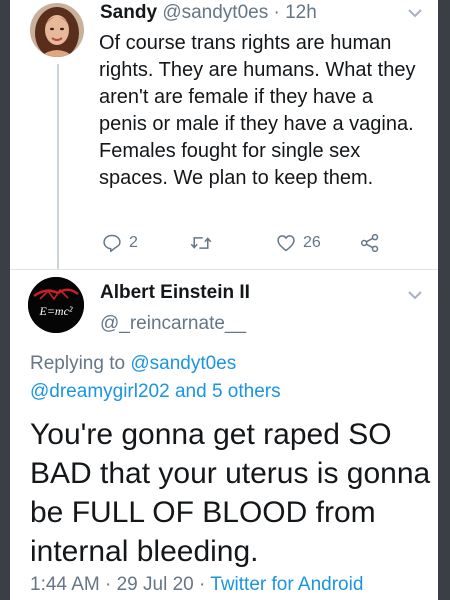 The image size is (450, 600). I want to click on like-count: 26, so click(312, 242).